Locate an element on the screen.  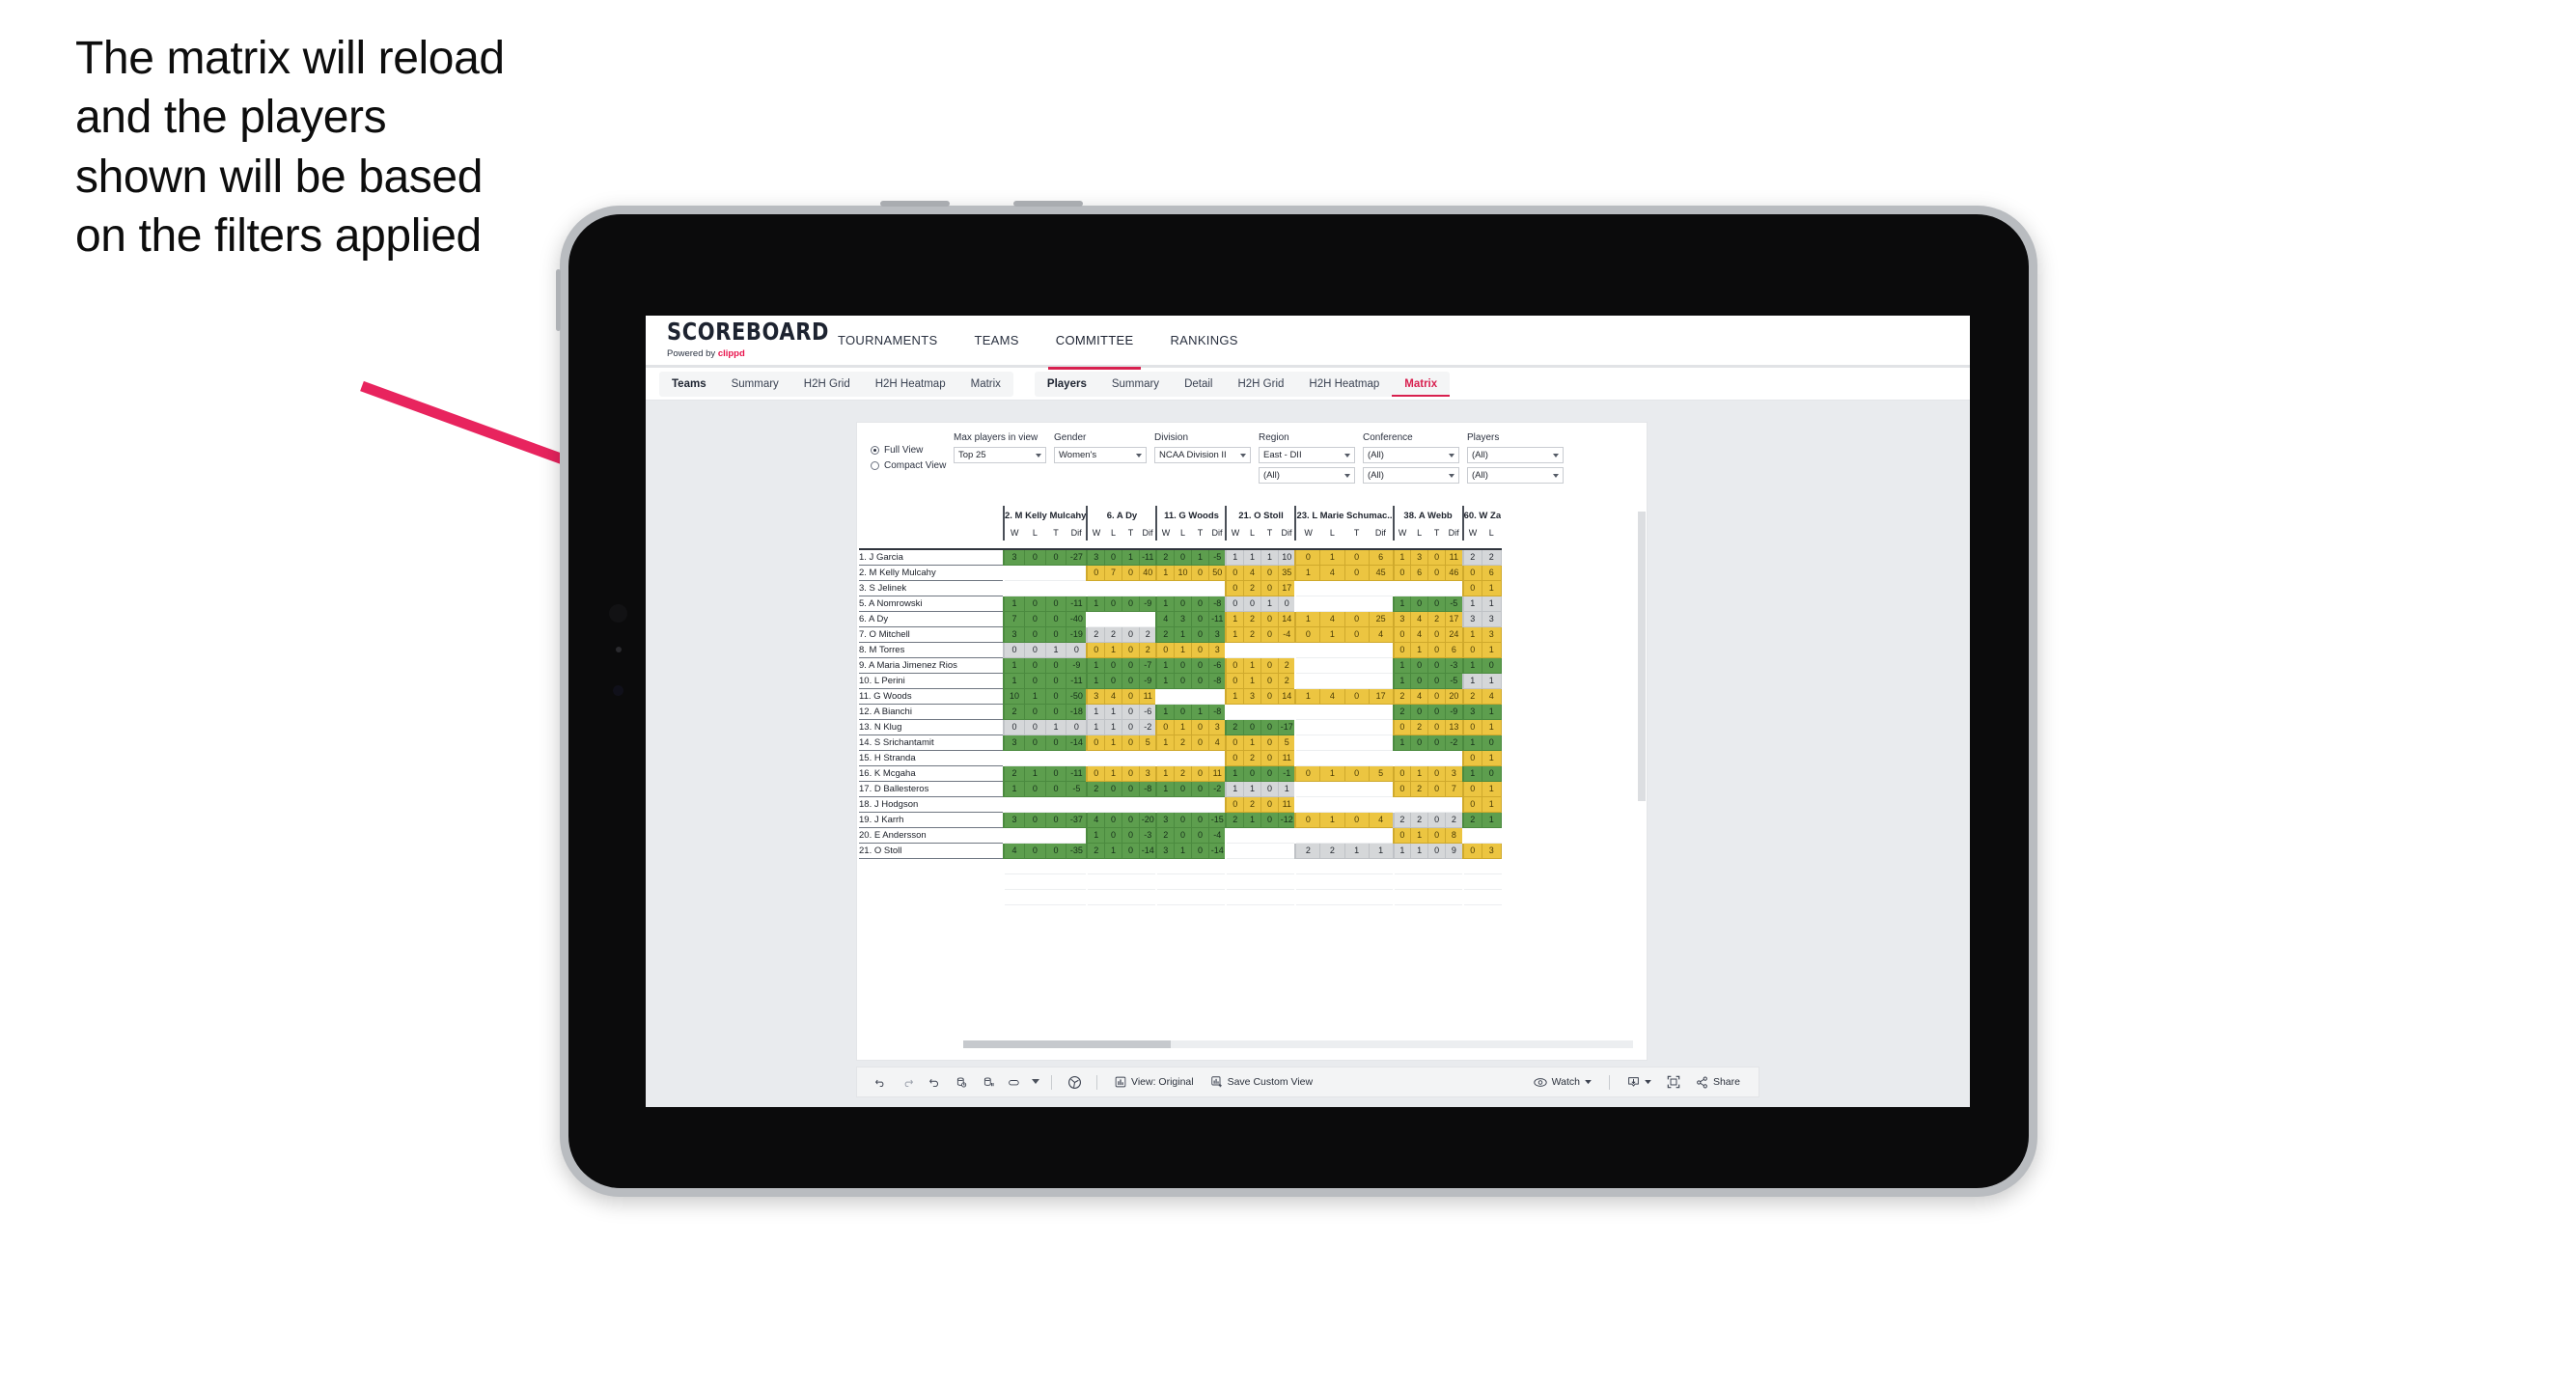
matrix-cell: 5 is located at coordinates (1381, 773).